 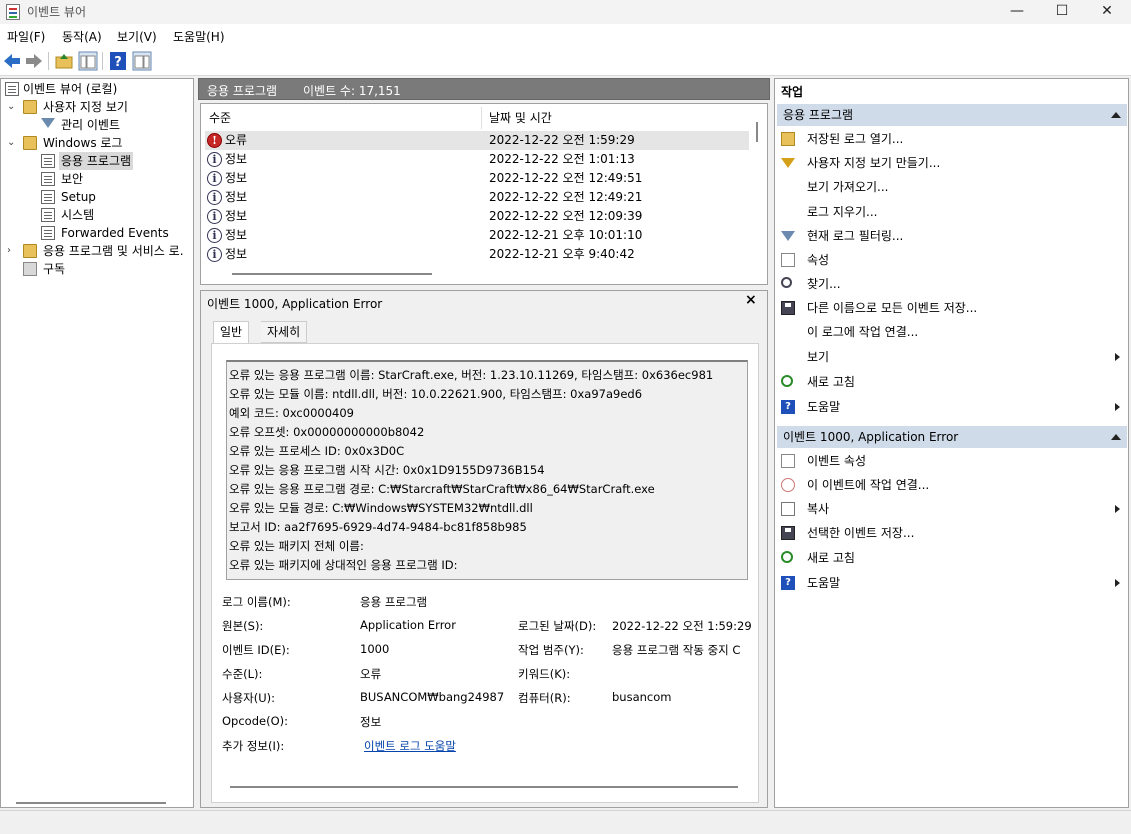 I want to click on event-date: 2022-12-22 오전 12:49:51, so click(x=566, y=178).